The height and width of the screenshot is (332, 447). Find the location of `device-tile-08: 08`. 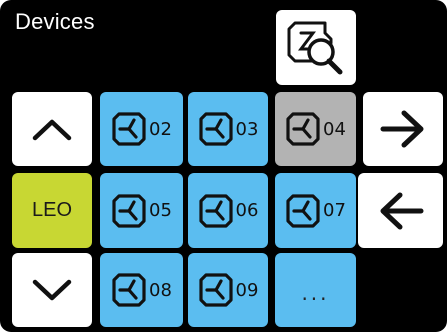

device-tile-08: 08 is located at coordinates (141, 290).